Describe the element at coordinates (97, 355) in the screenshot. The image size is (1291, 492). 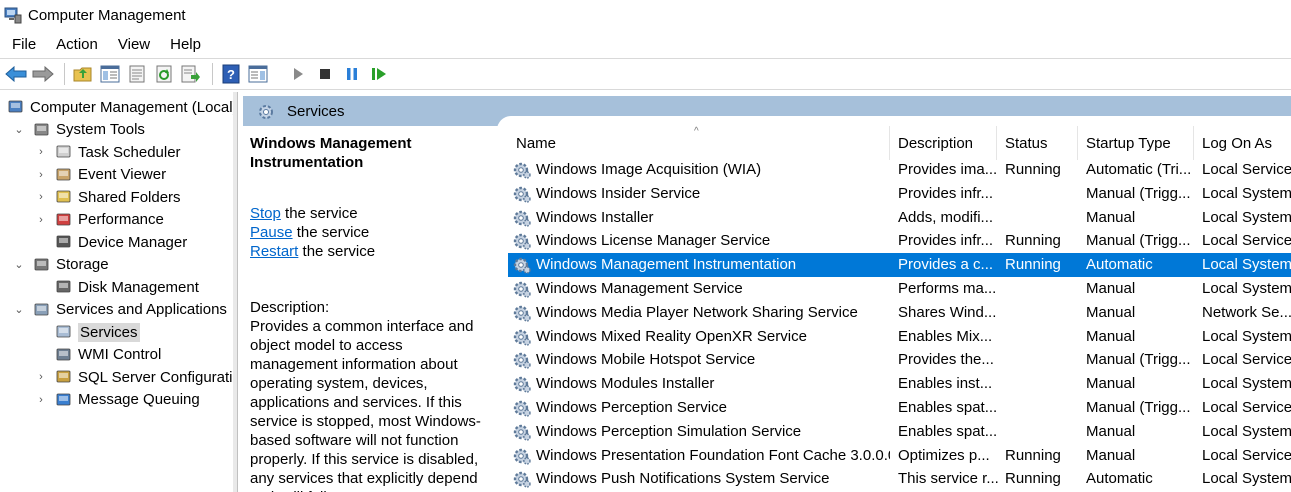
I see `tree-item: WMI Control` at that location.